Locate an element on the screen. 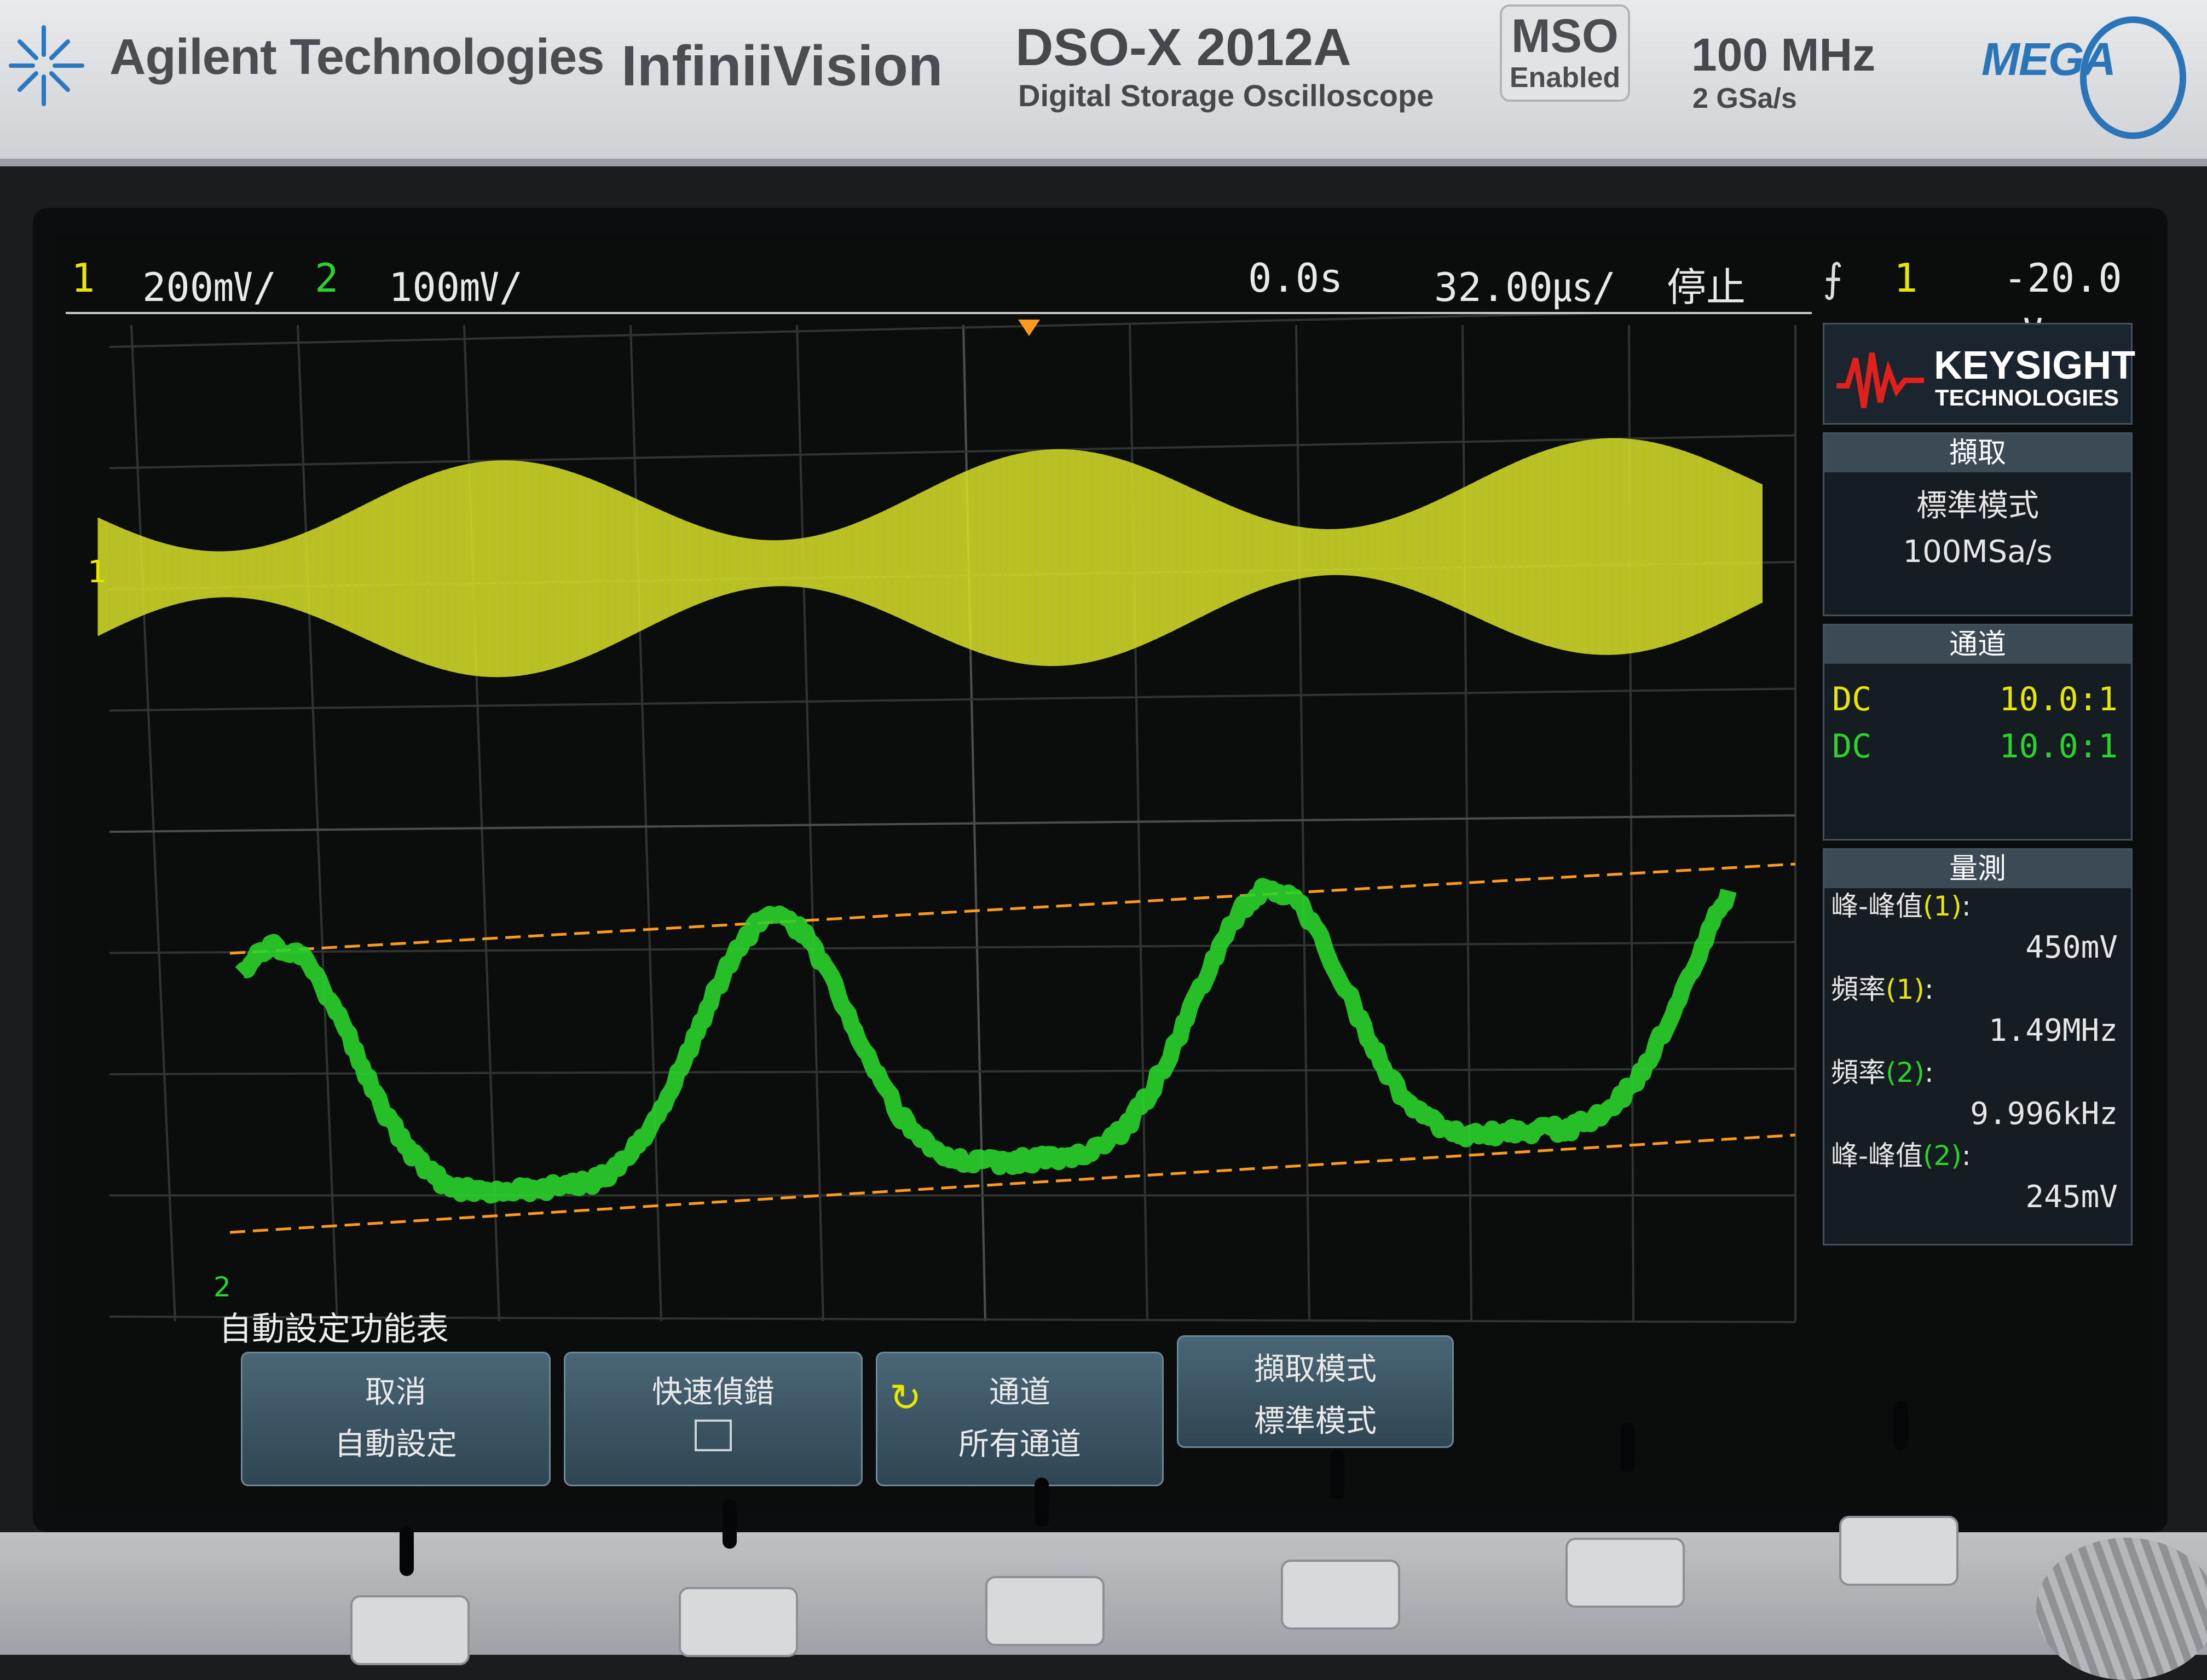 Image resolution: width=2207 pixels, height=1680 pixels. trigger-edge-icon: ⨍ is located at coordinates (1834, 278).